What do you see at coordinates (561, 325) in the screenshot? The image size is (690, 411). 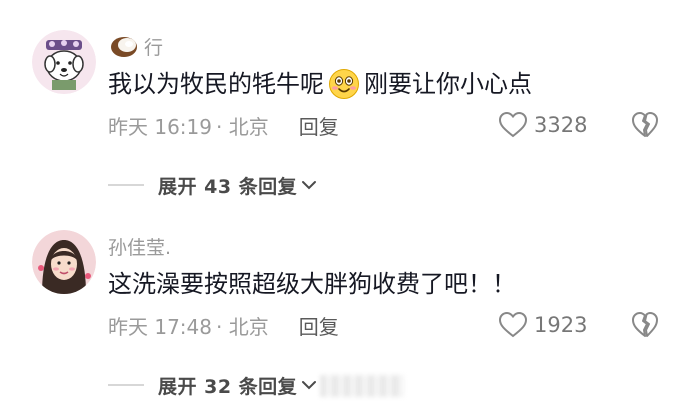 I see `like-count: 1923` at bounding box center [561, 325].